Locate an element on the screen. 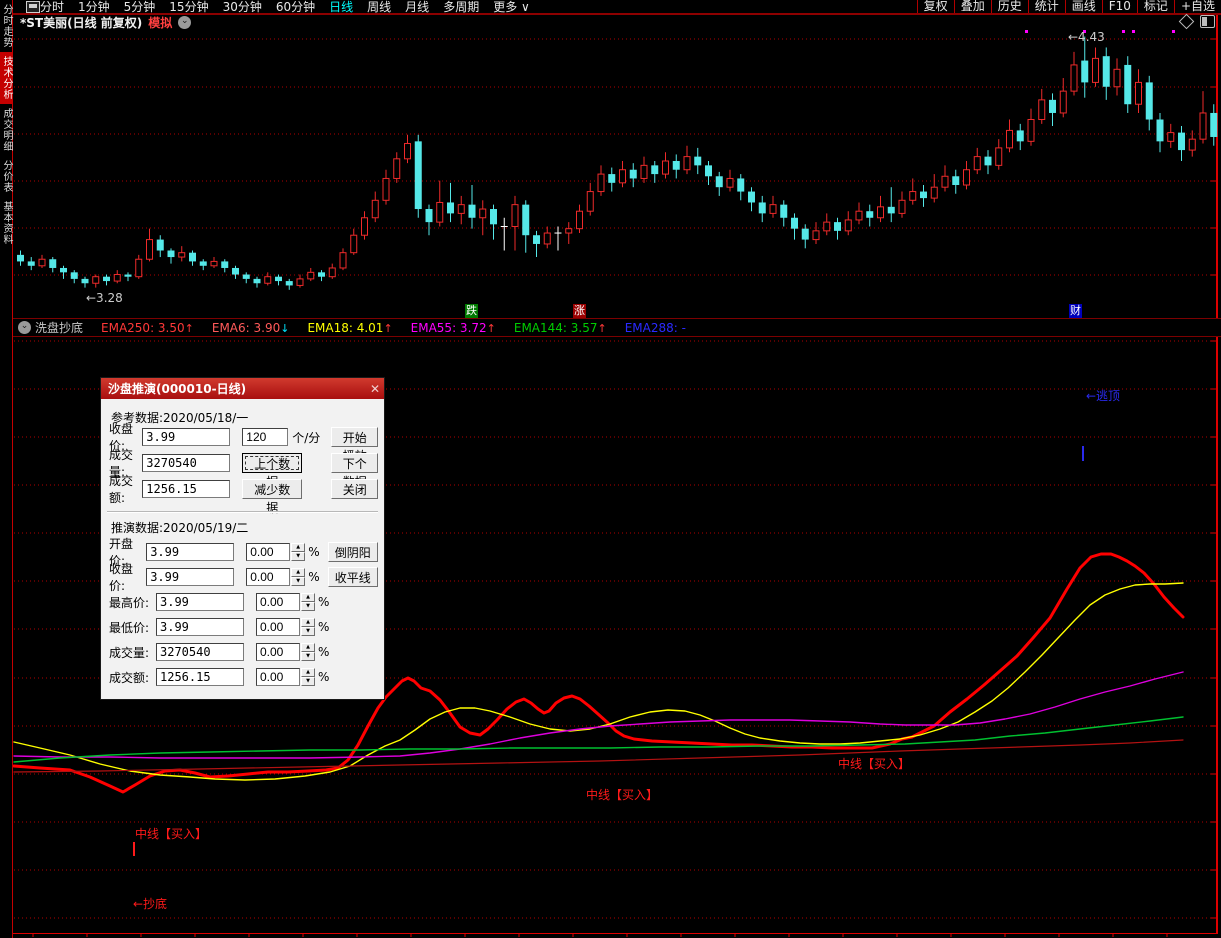 The height and width of the screenshot is (938, 1221). high-price-label: ←4.43 is located at coordinates (1086, 37).